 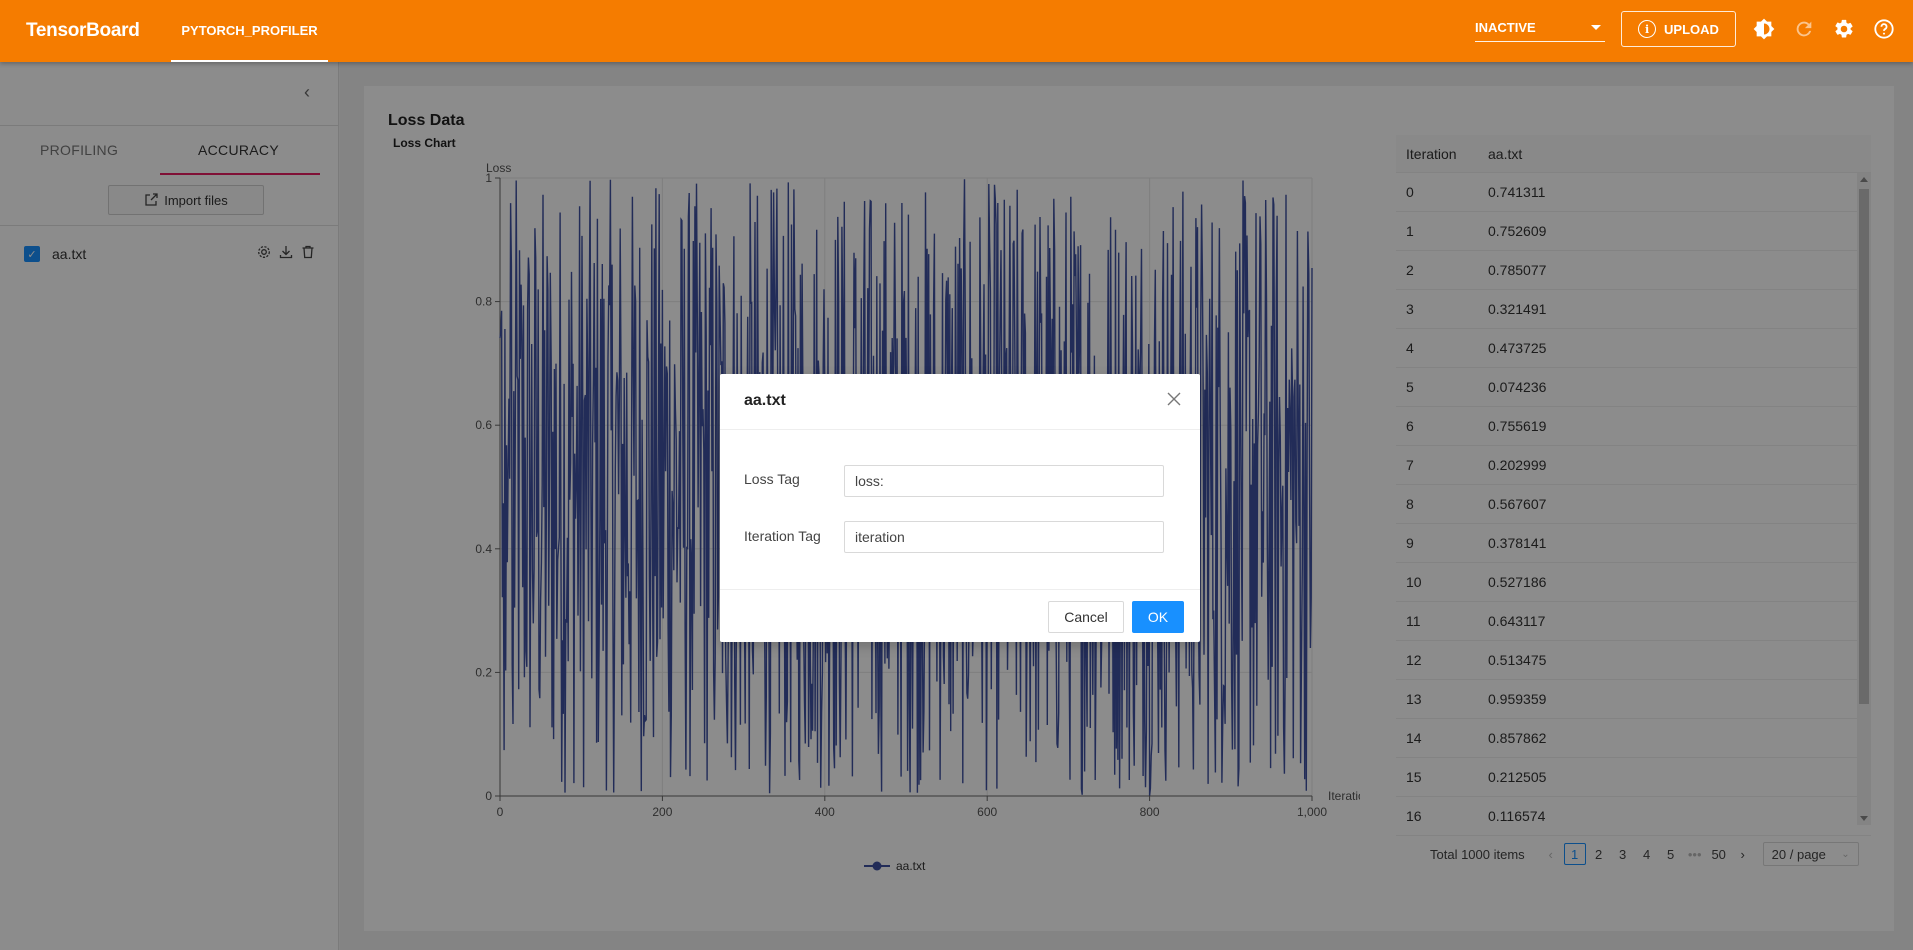 I want to click on run-select-value: INACTIVE, so click(x=1505, y=27).